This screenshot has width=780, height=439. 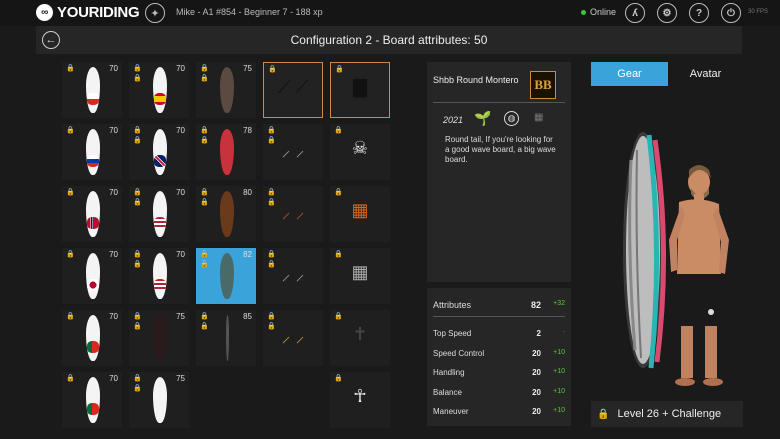 What do you see at coordinates (360, 152) in the screenshot?
I see `gear-slot: 🔒 ☠` at bounding box center [360, 152].